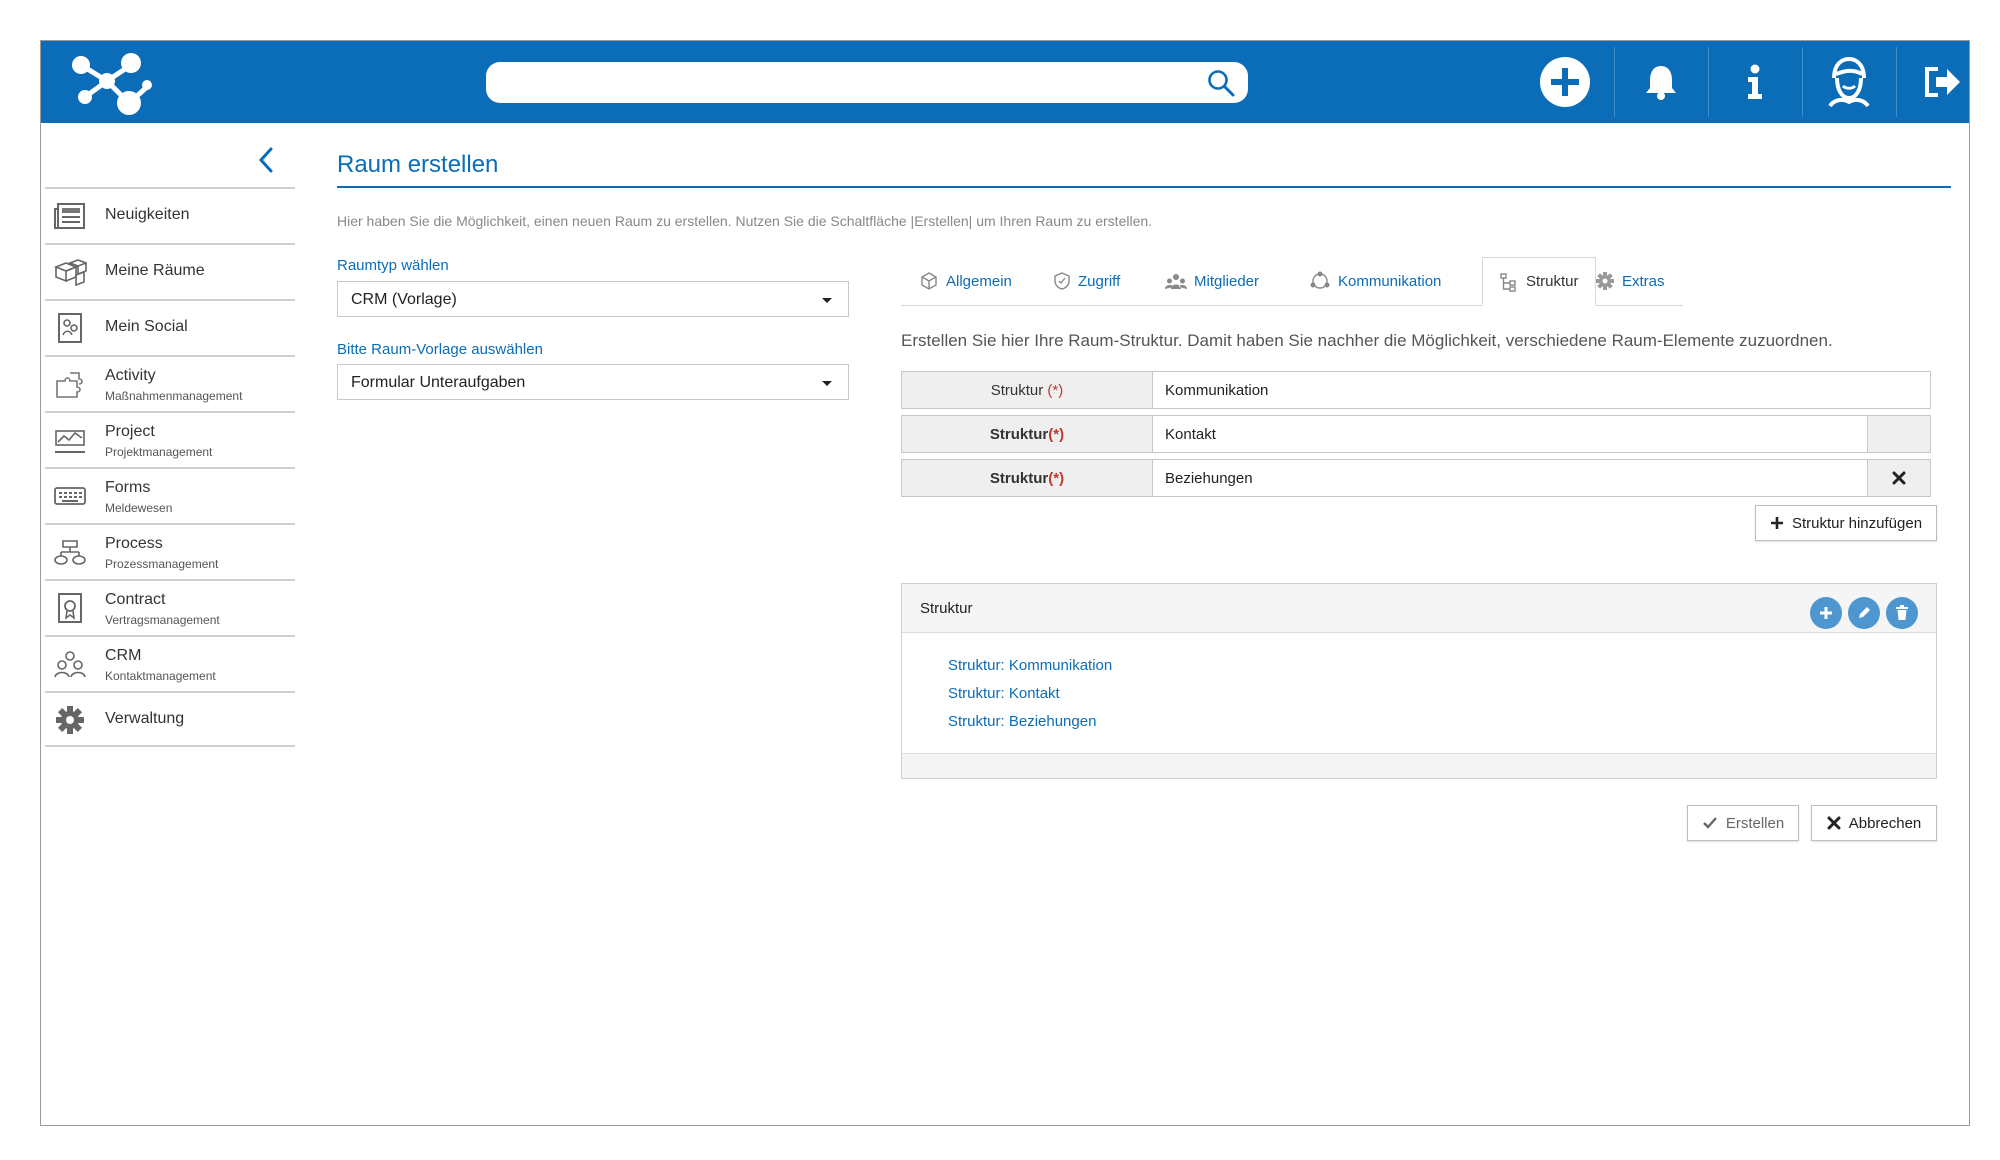  Describe the element at coordinates (69, 385) in the screenshot. I see `puzzle-icon` at that location.